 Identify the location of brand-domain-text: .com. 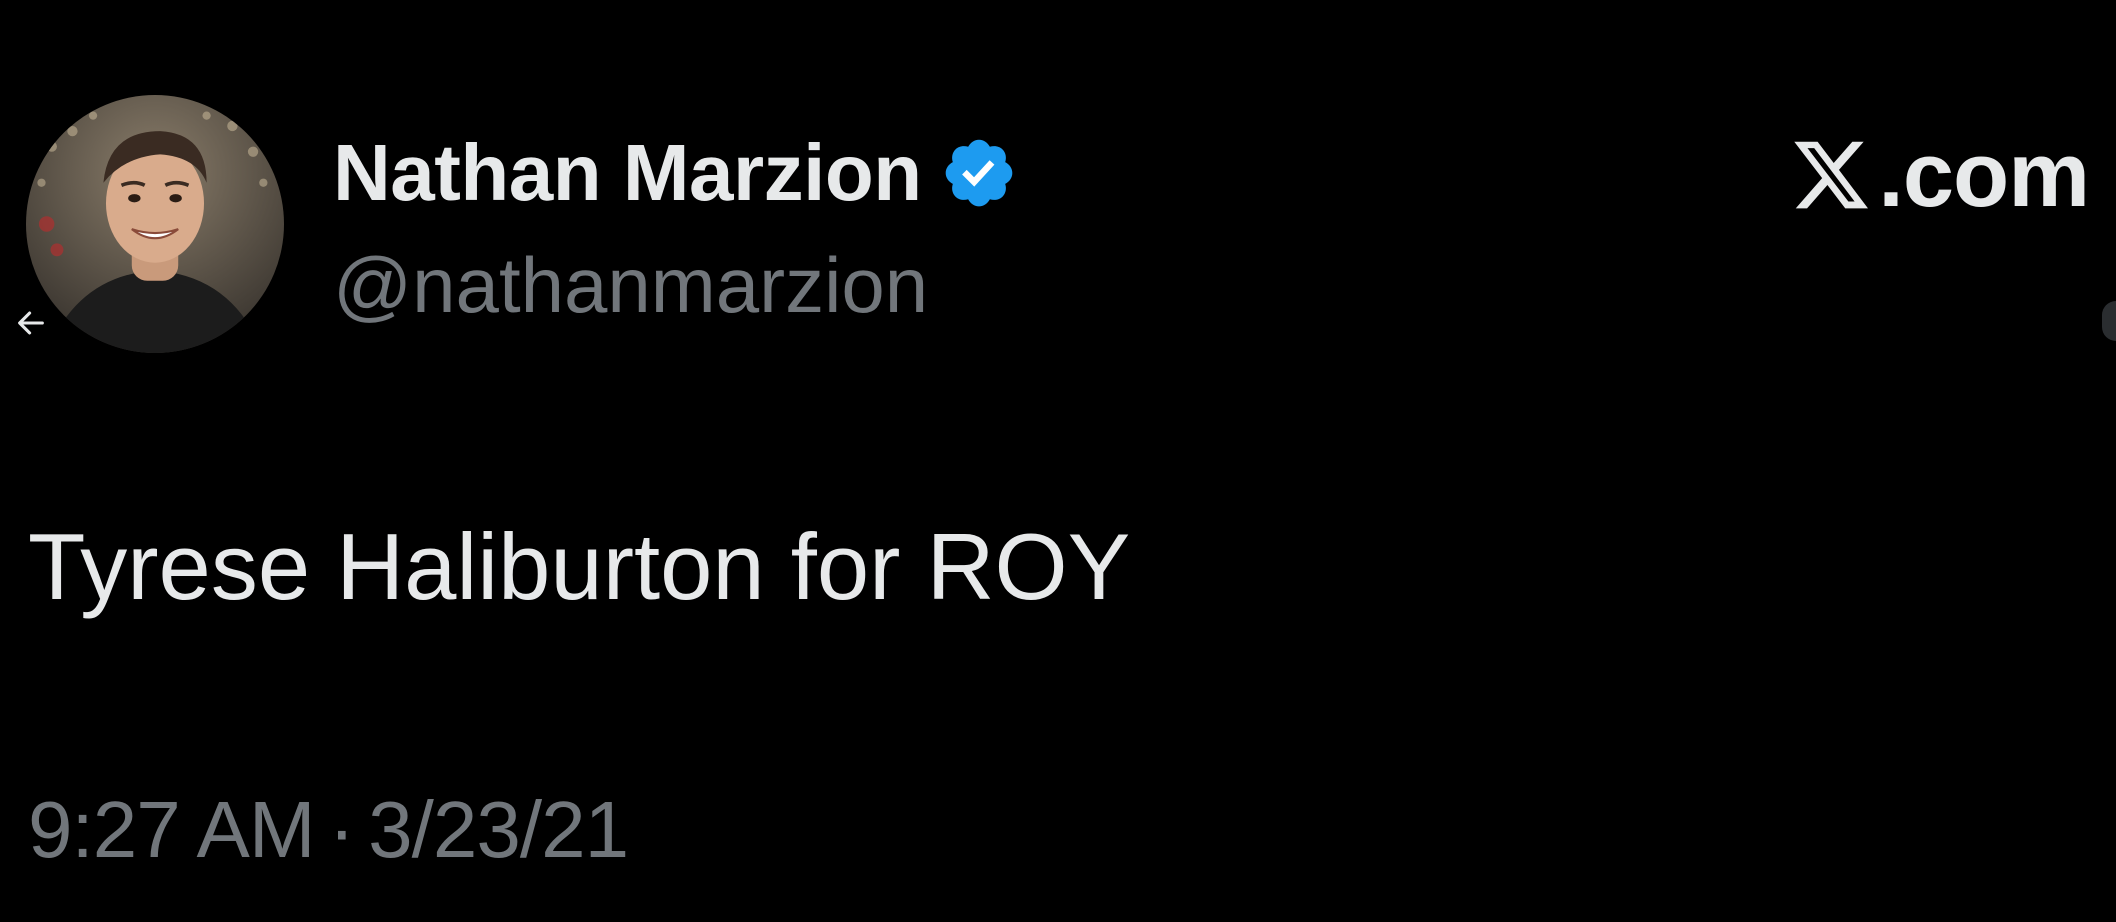
(1984, 175).